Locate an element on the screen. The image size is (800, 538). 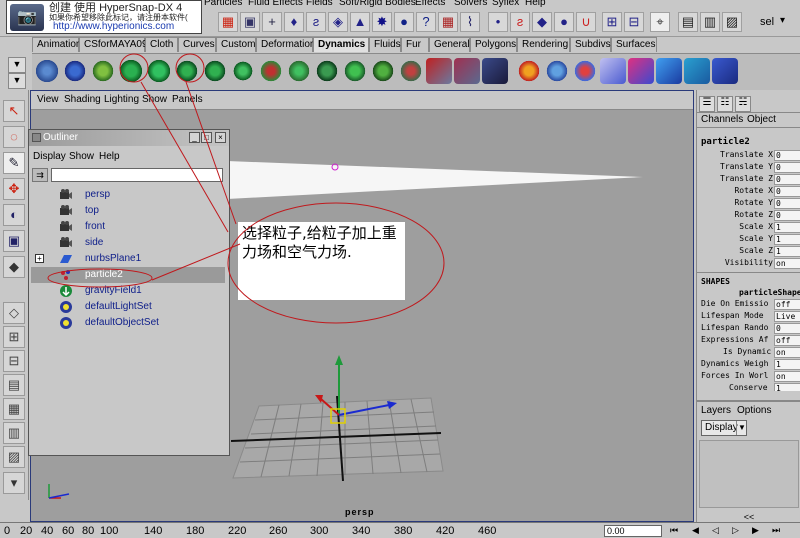
outliner-filter-input is located at coordinates (137, 175).